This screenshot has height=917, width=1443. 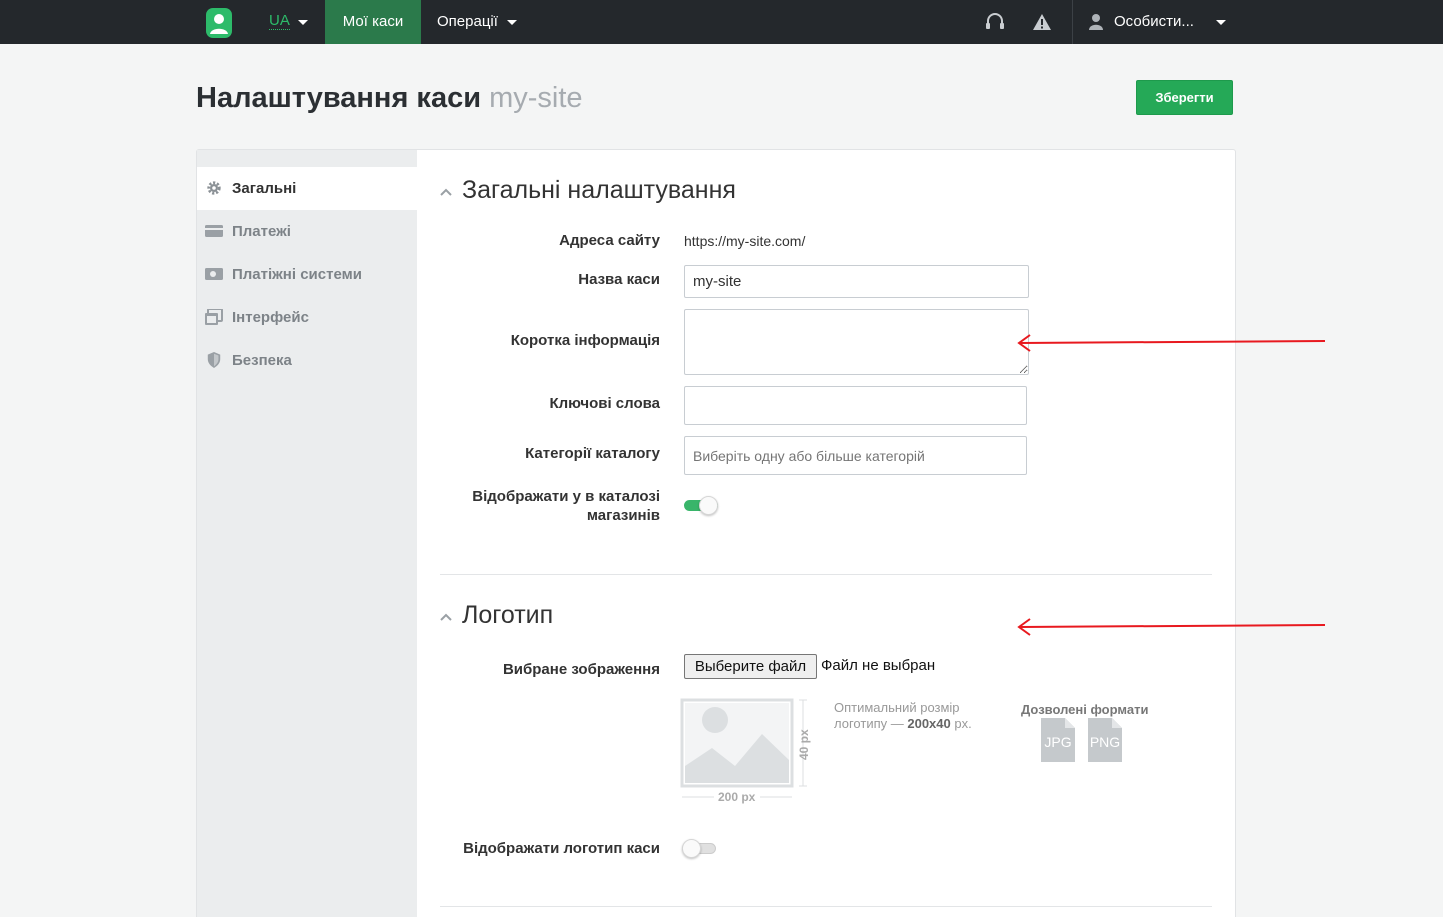 What do you see at coordinates (214, 274) in the screenshot?
I see `money-icon` at bounding box center [214, 274].